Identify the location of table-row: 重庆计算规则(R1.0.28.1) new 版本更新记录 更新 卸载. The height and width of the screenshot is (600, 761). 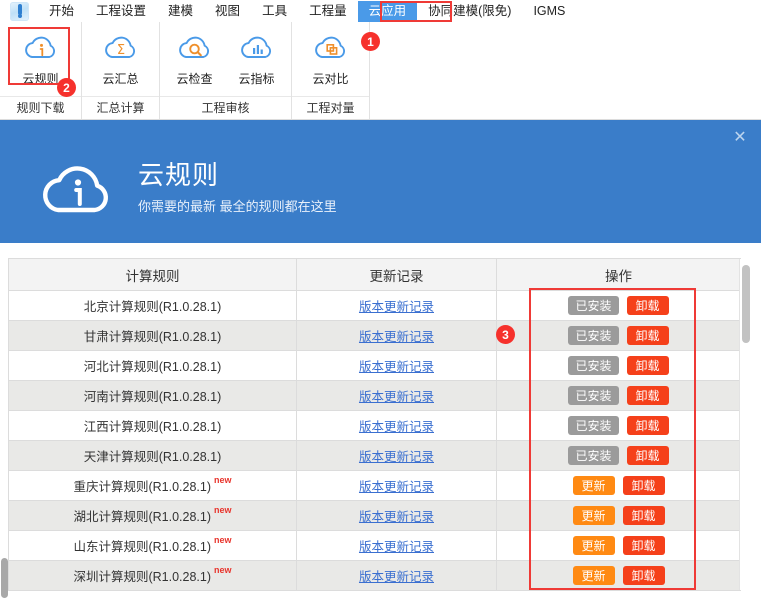
(374, 486).